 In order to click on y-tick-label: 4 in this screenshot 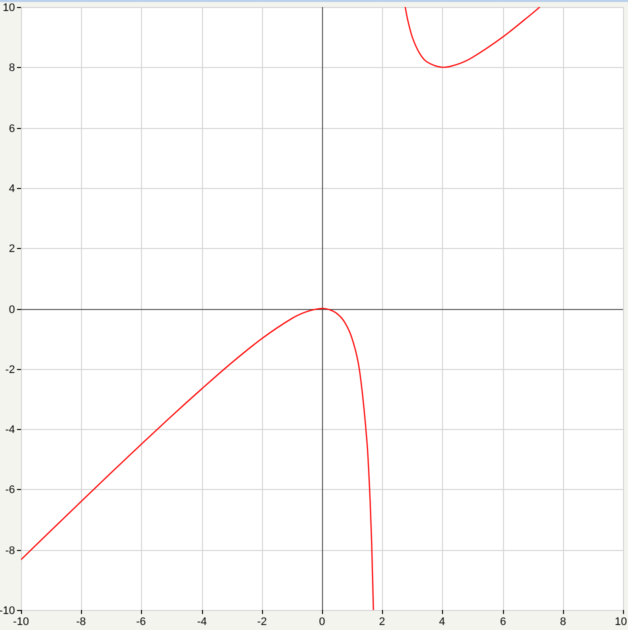, I will do `click(11, 189)`.